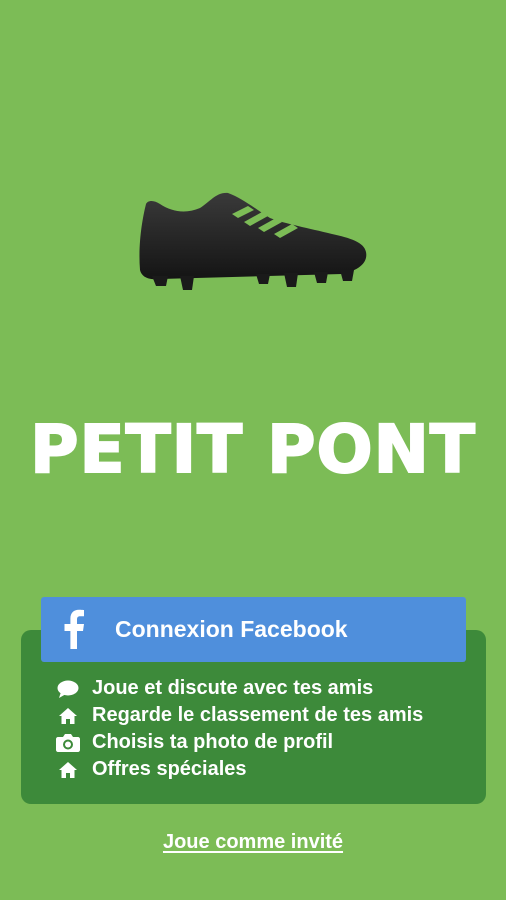  What do you see at coordinates (68, 743) in the screenshot?
I see `camera-icon` at bounding box center [68, 743].